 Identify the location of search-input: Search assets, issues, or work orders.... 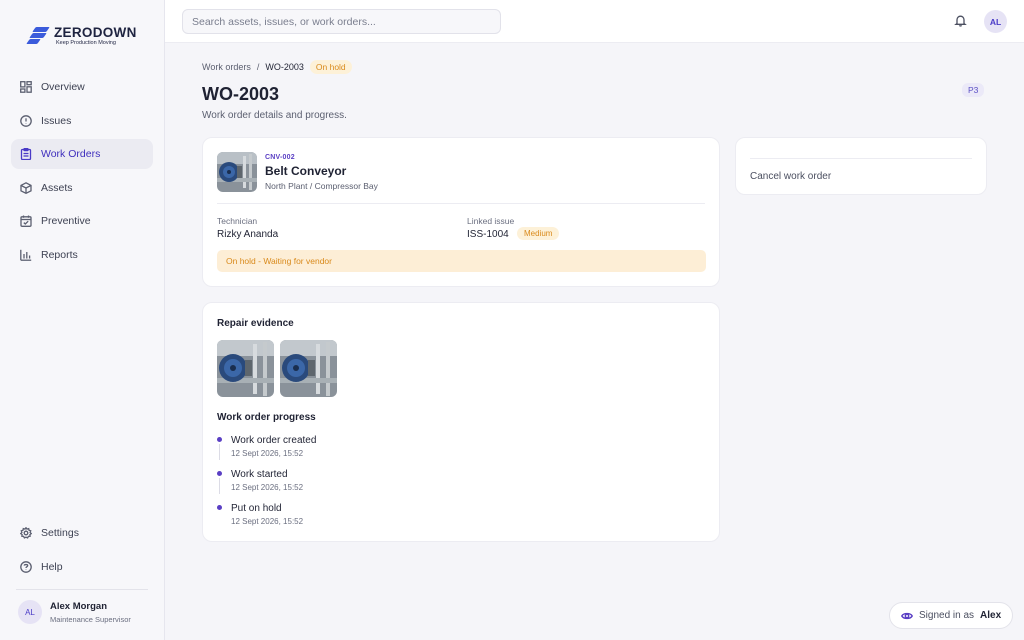
(341, 21).